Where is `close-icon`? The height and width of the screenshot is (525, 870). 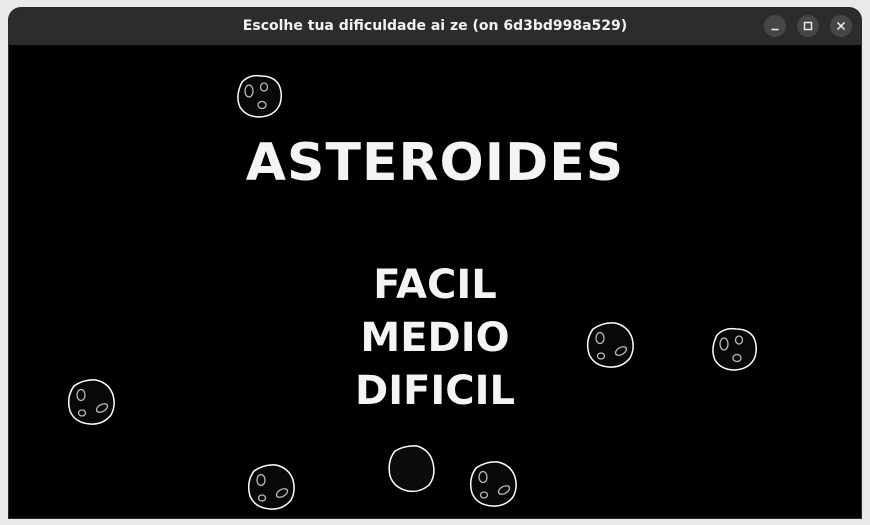 close-icon is located at coordinates (841, 26).